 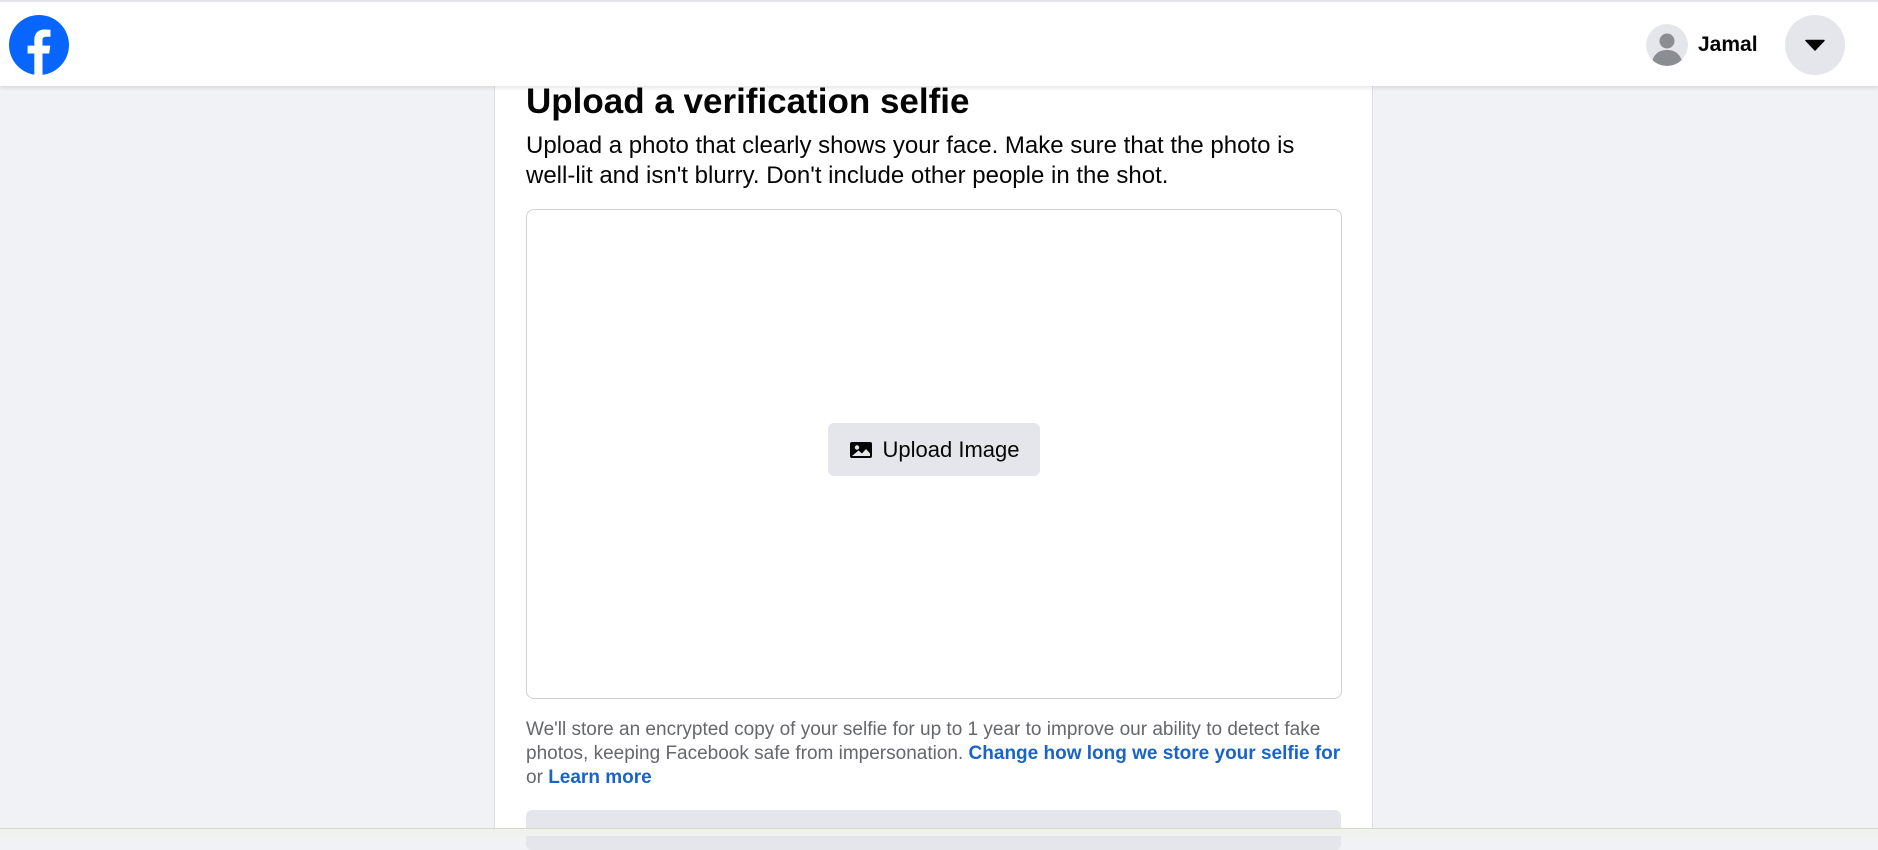 What do you see at coordinates (1728, 44) in the screenshot?
I see `user-name: Jamal` at bounding box center [1728, 44].